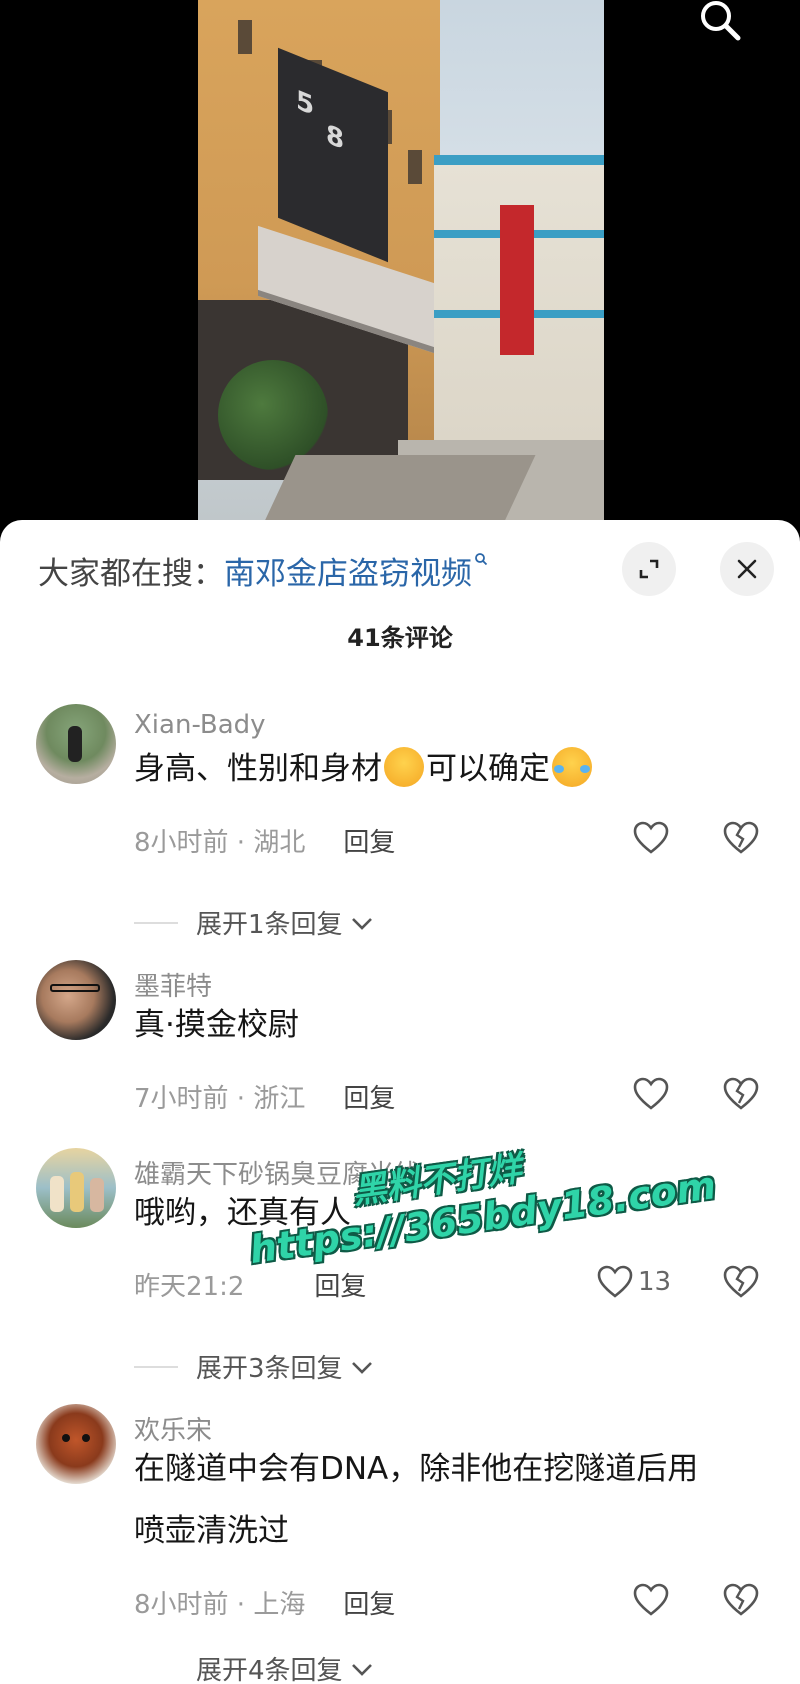  What do you see at coordinates (398, 492) in the screenshot?
I see `steps` at bounding box center [398, 492].